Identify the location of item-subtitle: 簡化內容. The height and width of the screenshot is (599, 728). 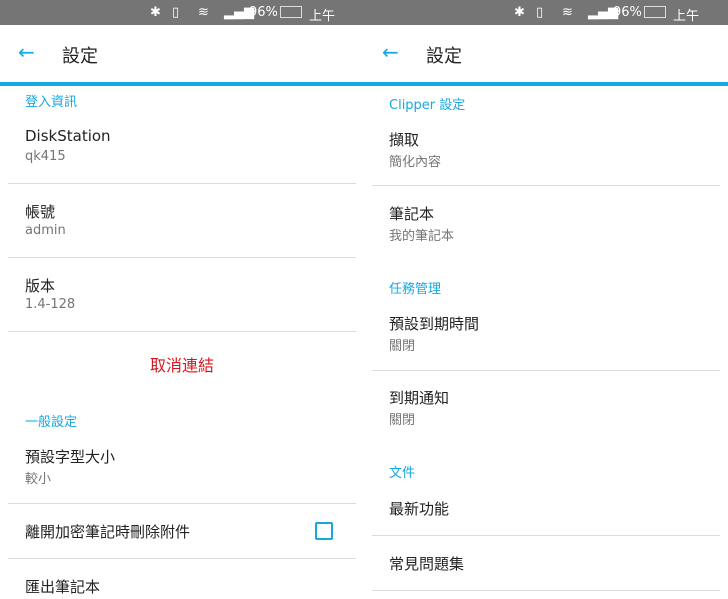
(415, 162).